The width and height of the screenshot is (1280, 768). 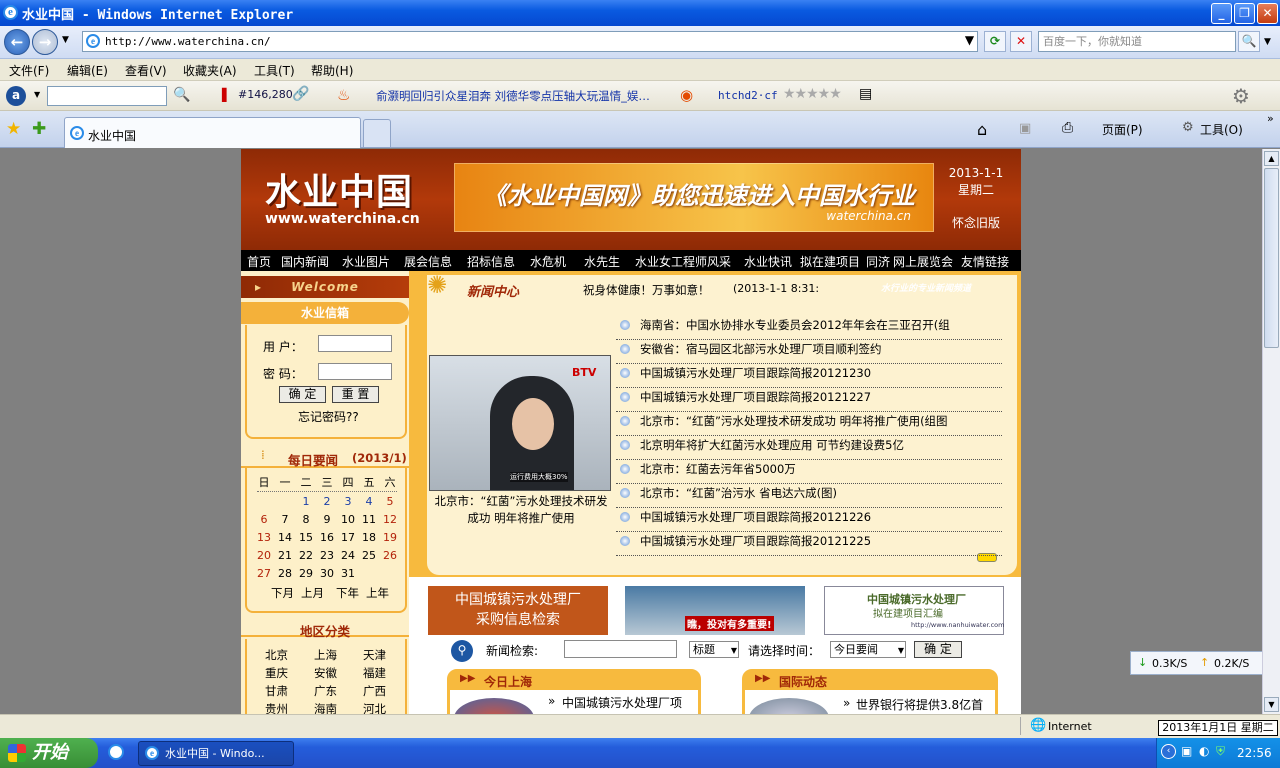 I want to click on nav-links: 友情链接, so click(x=985, y=261).